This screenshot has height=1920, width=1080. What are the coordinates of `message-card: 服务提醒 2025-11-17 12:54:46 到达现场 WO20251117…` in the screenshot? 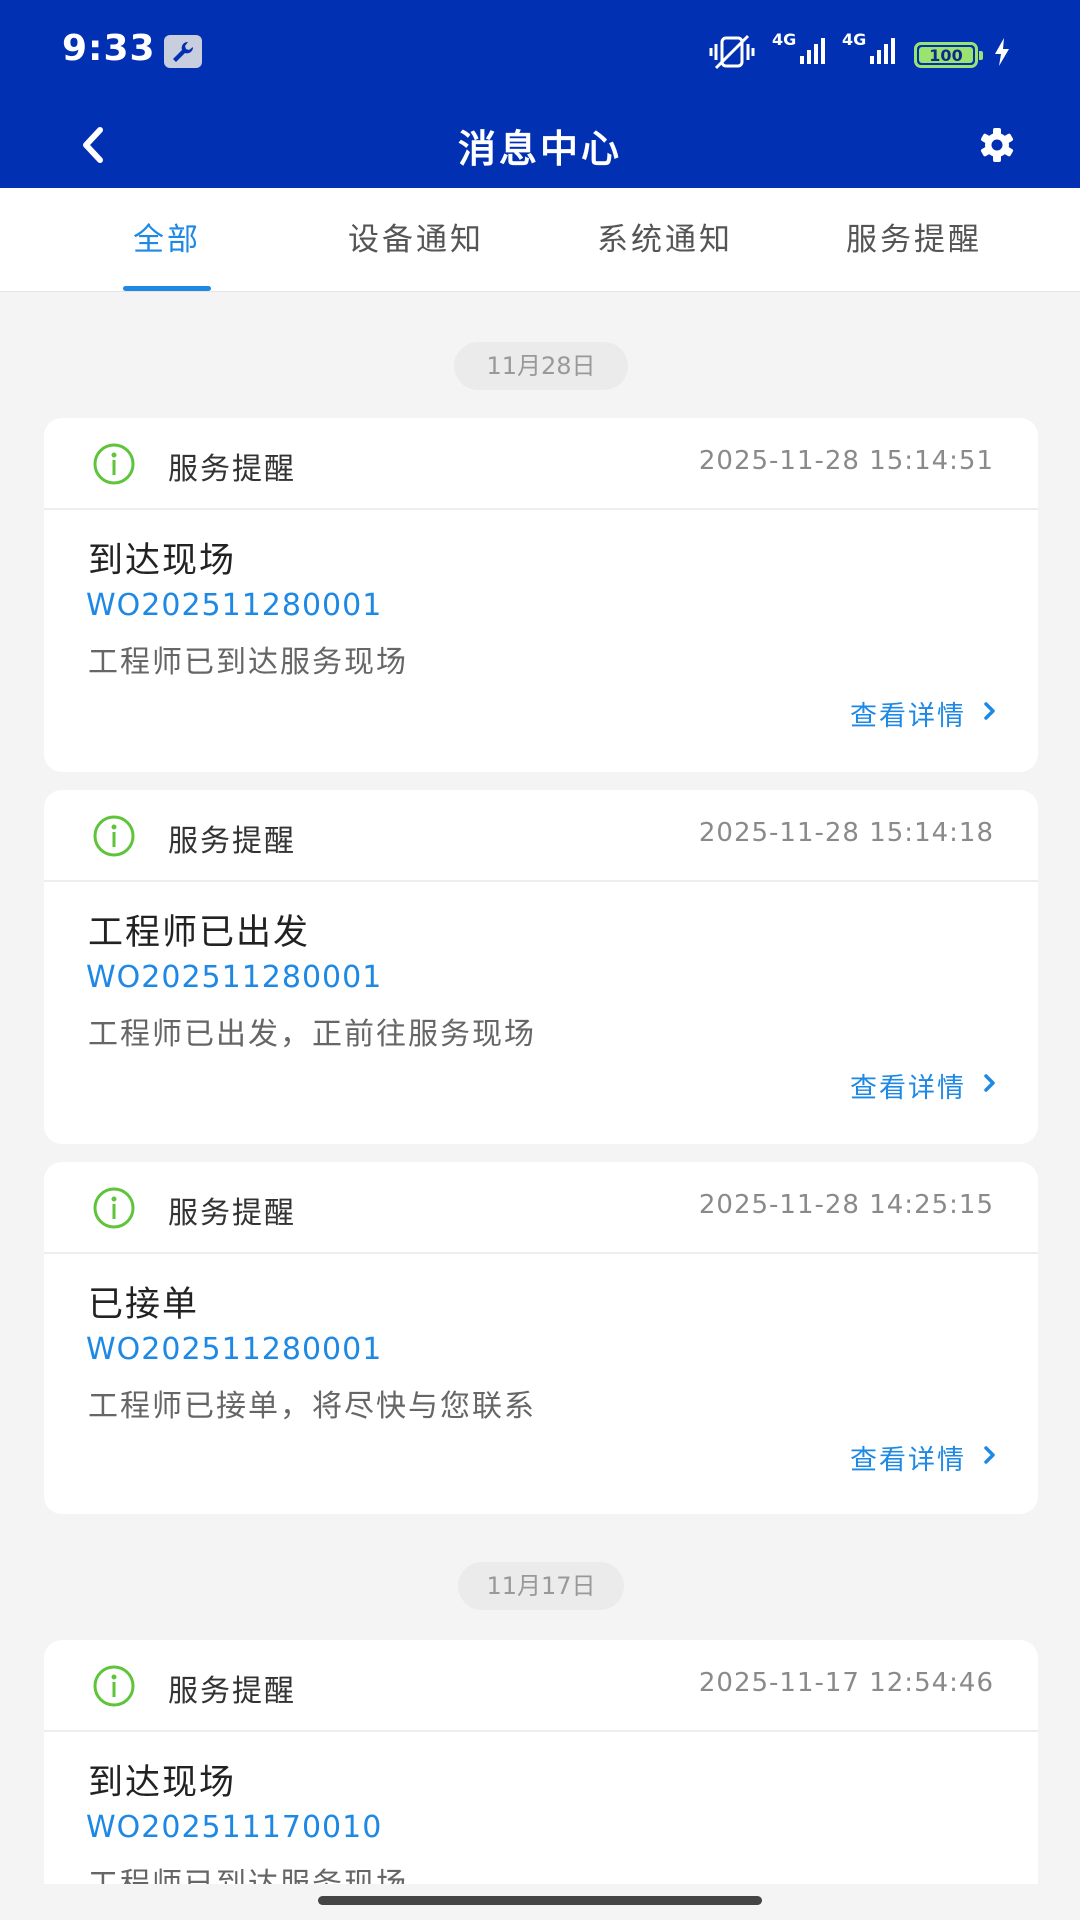 It's located at (541, 1762).